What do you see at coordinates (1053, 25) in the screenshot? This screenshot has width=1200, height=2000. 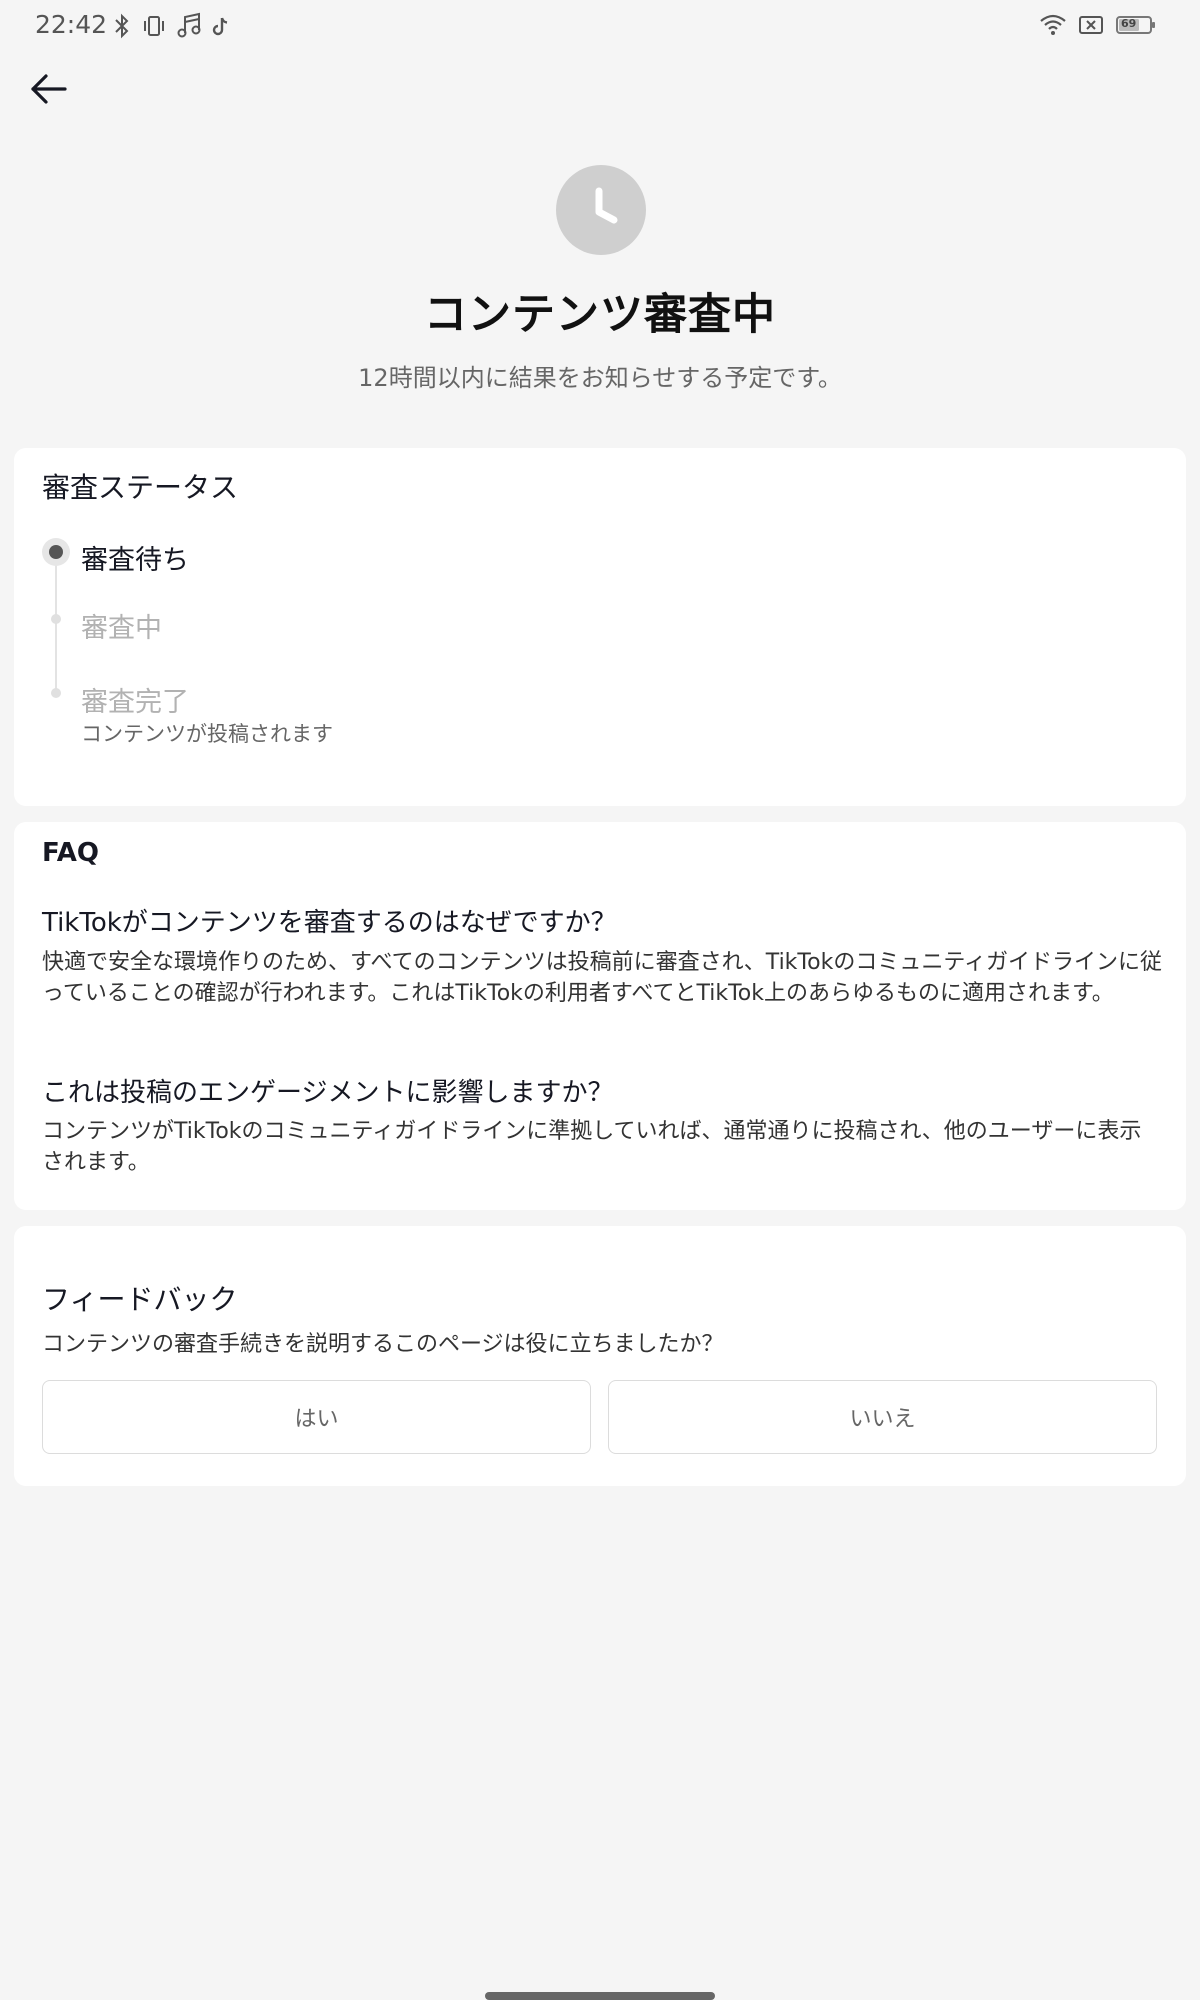 I see `wifi-icon` at bounding box center [1053, 25].